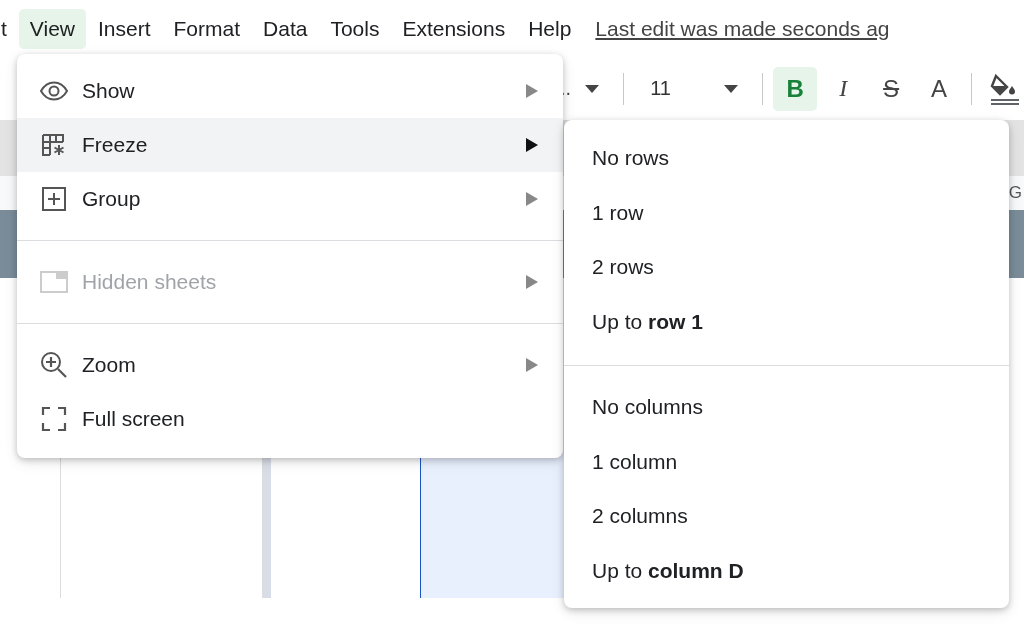 The height and width of the screenshot is (629, 1024). What do you see at coordinates (207, 28) in the screenshot?
I see `menu-item: Format` at bounding box center [207, 28].